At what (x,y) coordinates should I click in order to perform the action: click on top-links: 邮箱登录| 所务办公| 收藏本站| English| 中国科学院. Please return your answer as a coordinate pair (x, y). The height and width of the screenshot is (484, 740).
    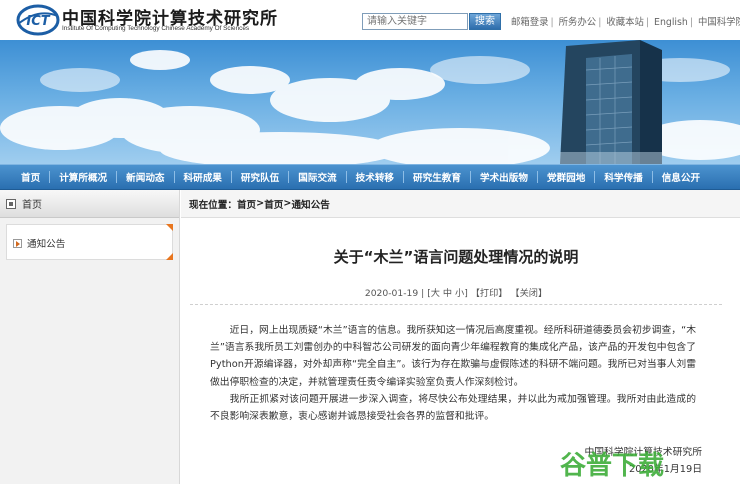
    Looking at the image, I should click on (625, 21).